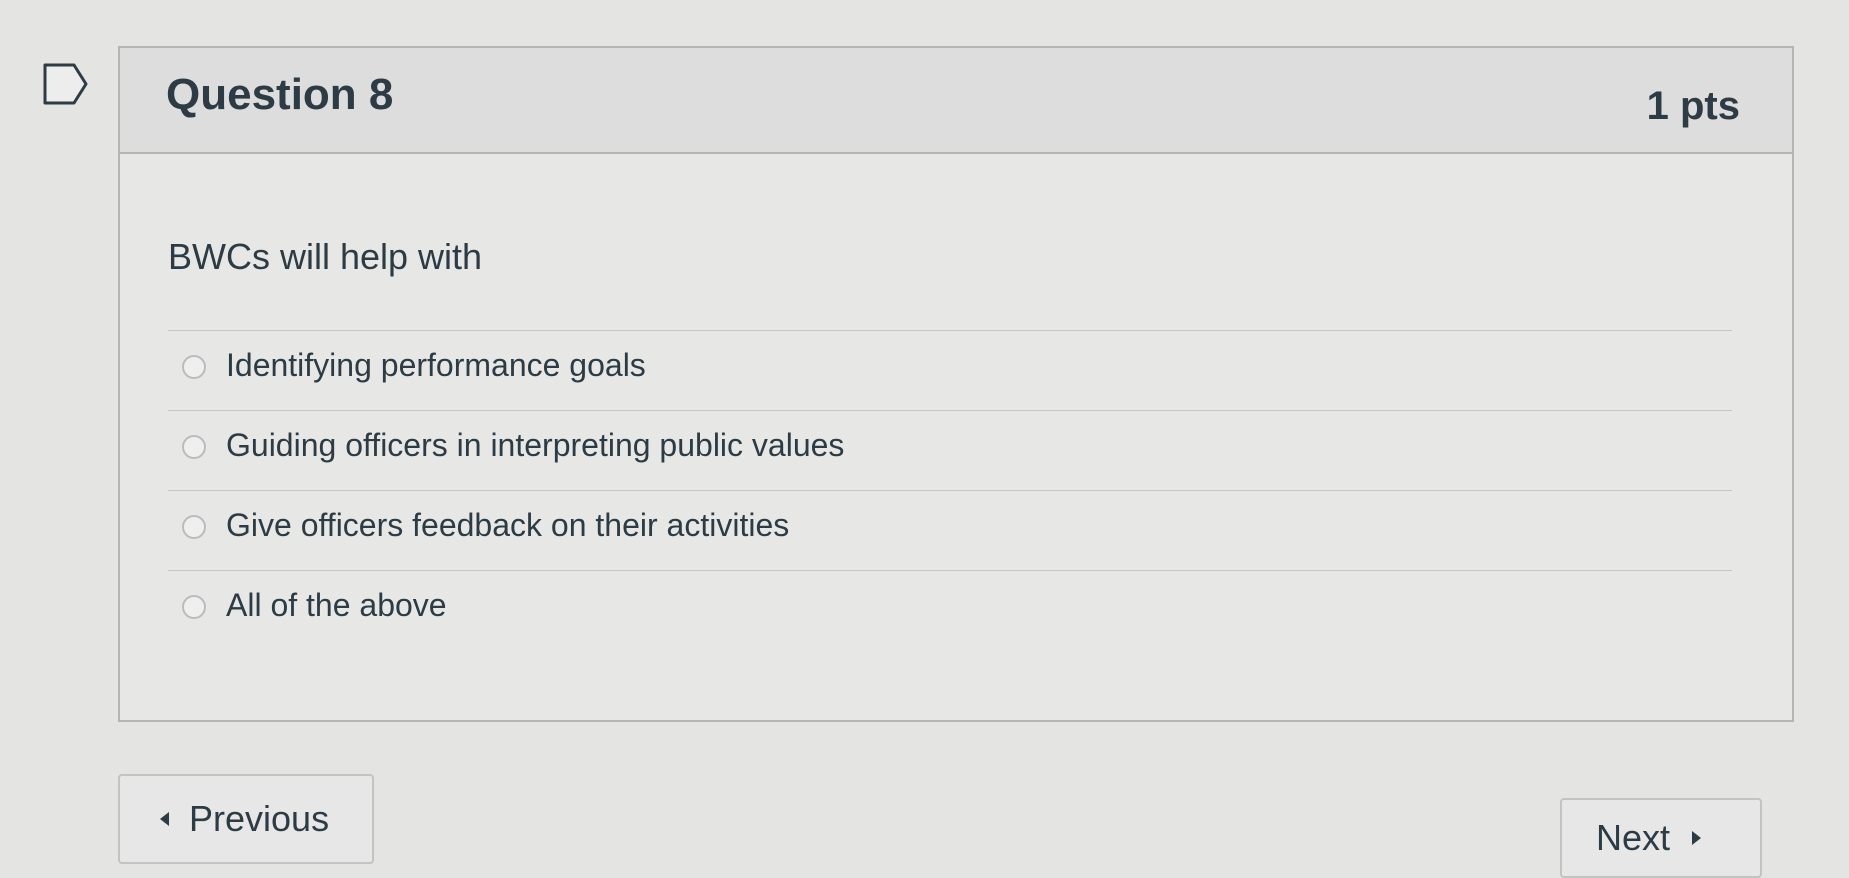  What do you see at coordinates (325, 256) in the screenshot?
I see `question-text: BWCs will help with` at bounding box center [325, 256].